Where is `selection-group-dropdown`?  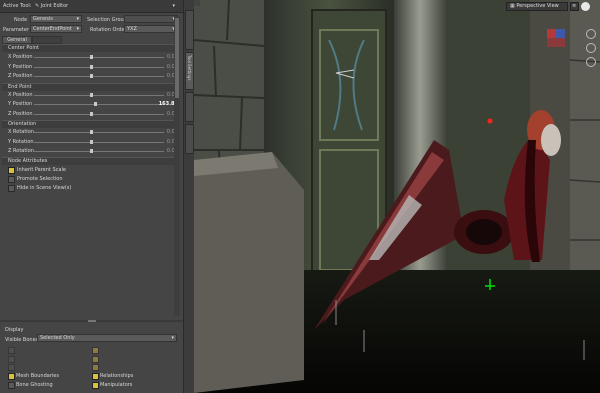
selection-group-dropdown is located at coordinates (151, 19).